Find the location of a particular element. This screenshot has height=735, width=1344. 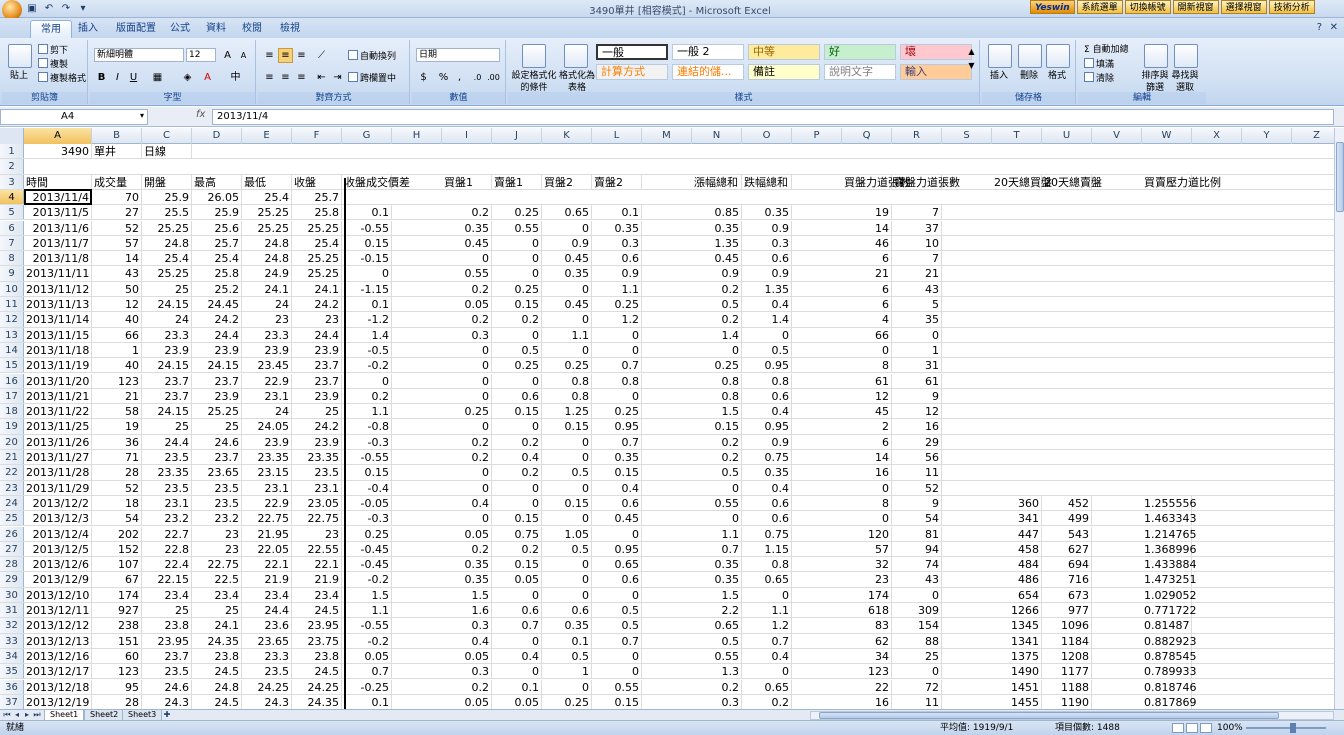

cell-j33: 0 is located at coordinates (517, 640).